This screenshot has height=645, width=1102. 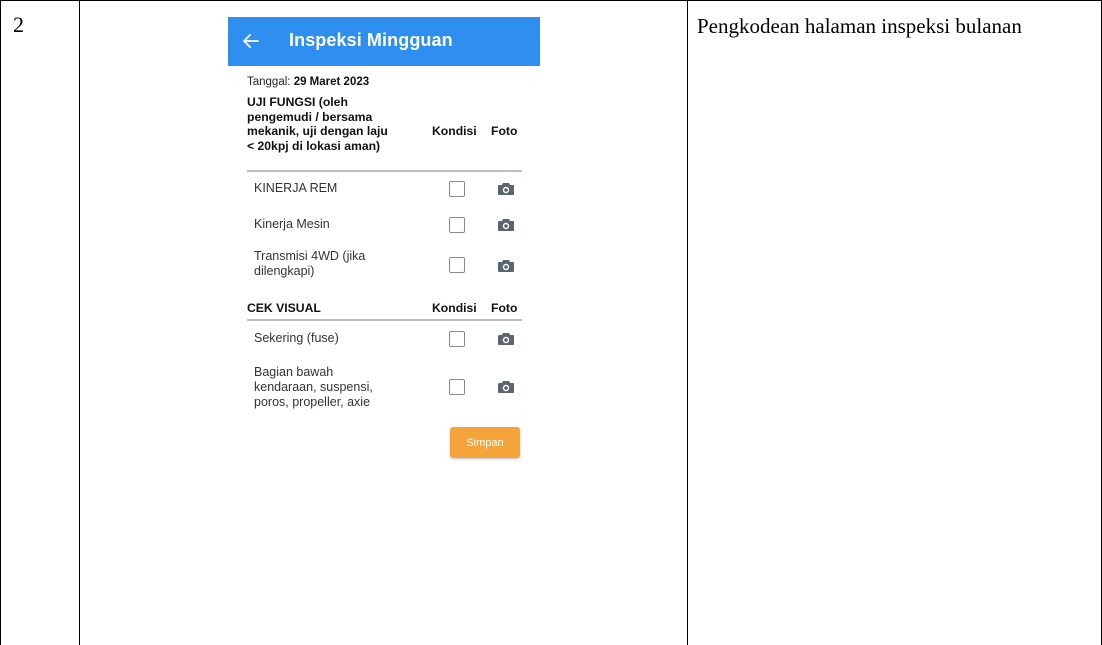 I want to click on row-description: Pengkodean halaman inspeksi bulanan, so click(x=859, y=26).